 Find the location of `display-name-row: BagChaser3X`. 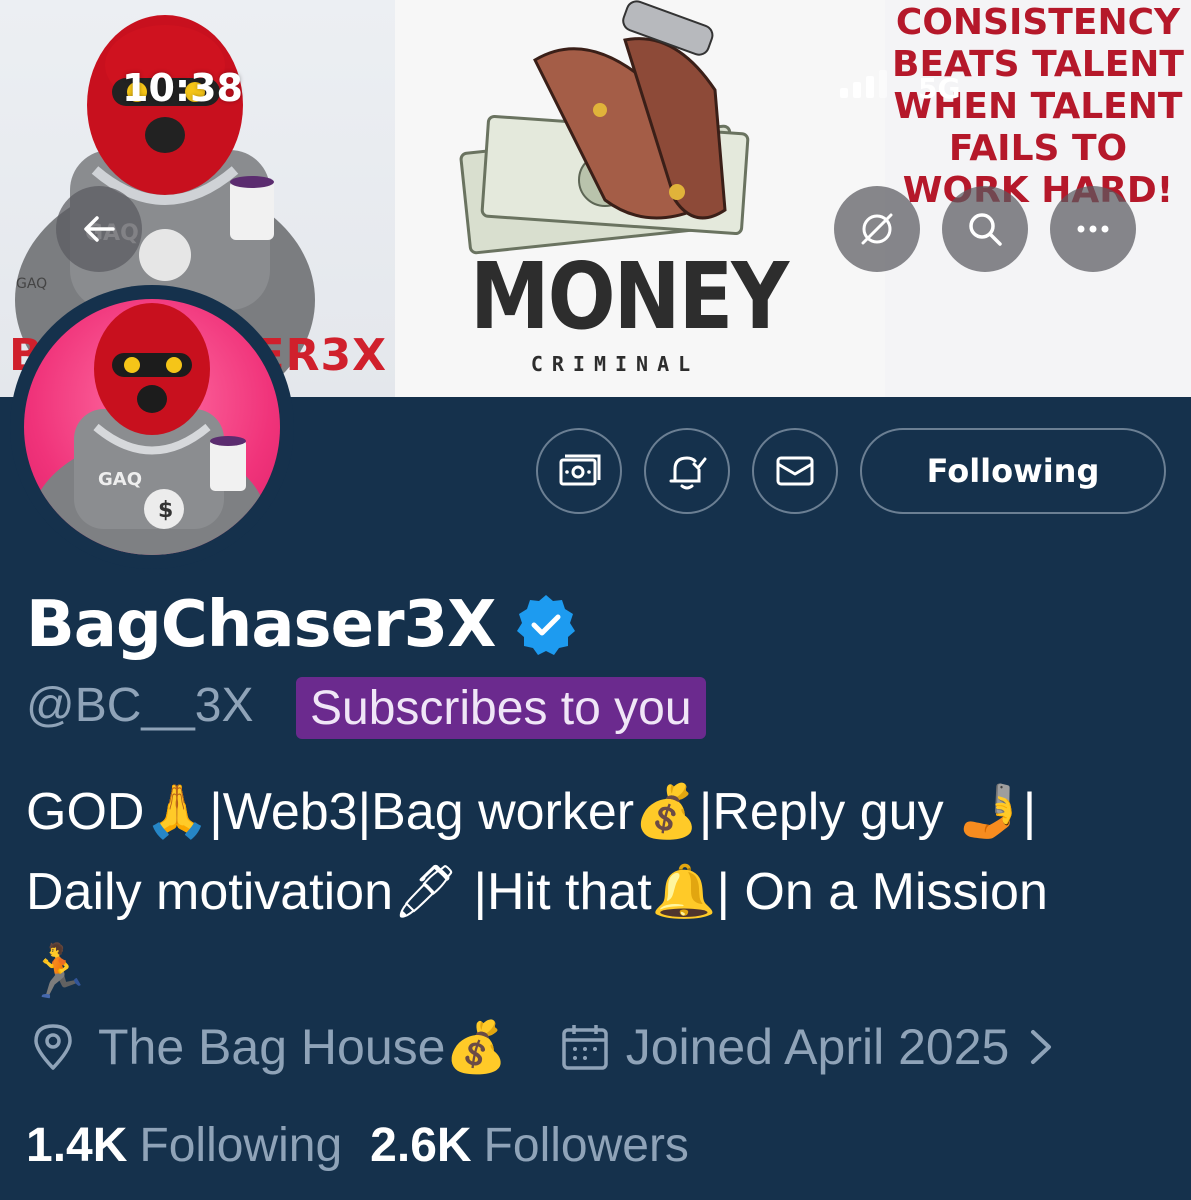

display-name-row: BagChaser3X is located at coordinates (302, 625).